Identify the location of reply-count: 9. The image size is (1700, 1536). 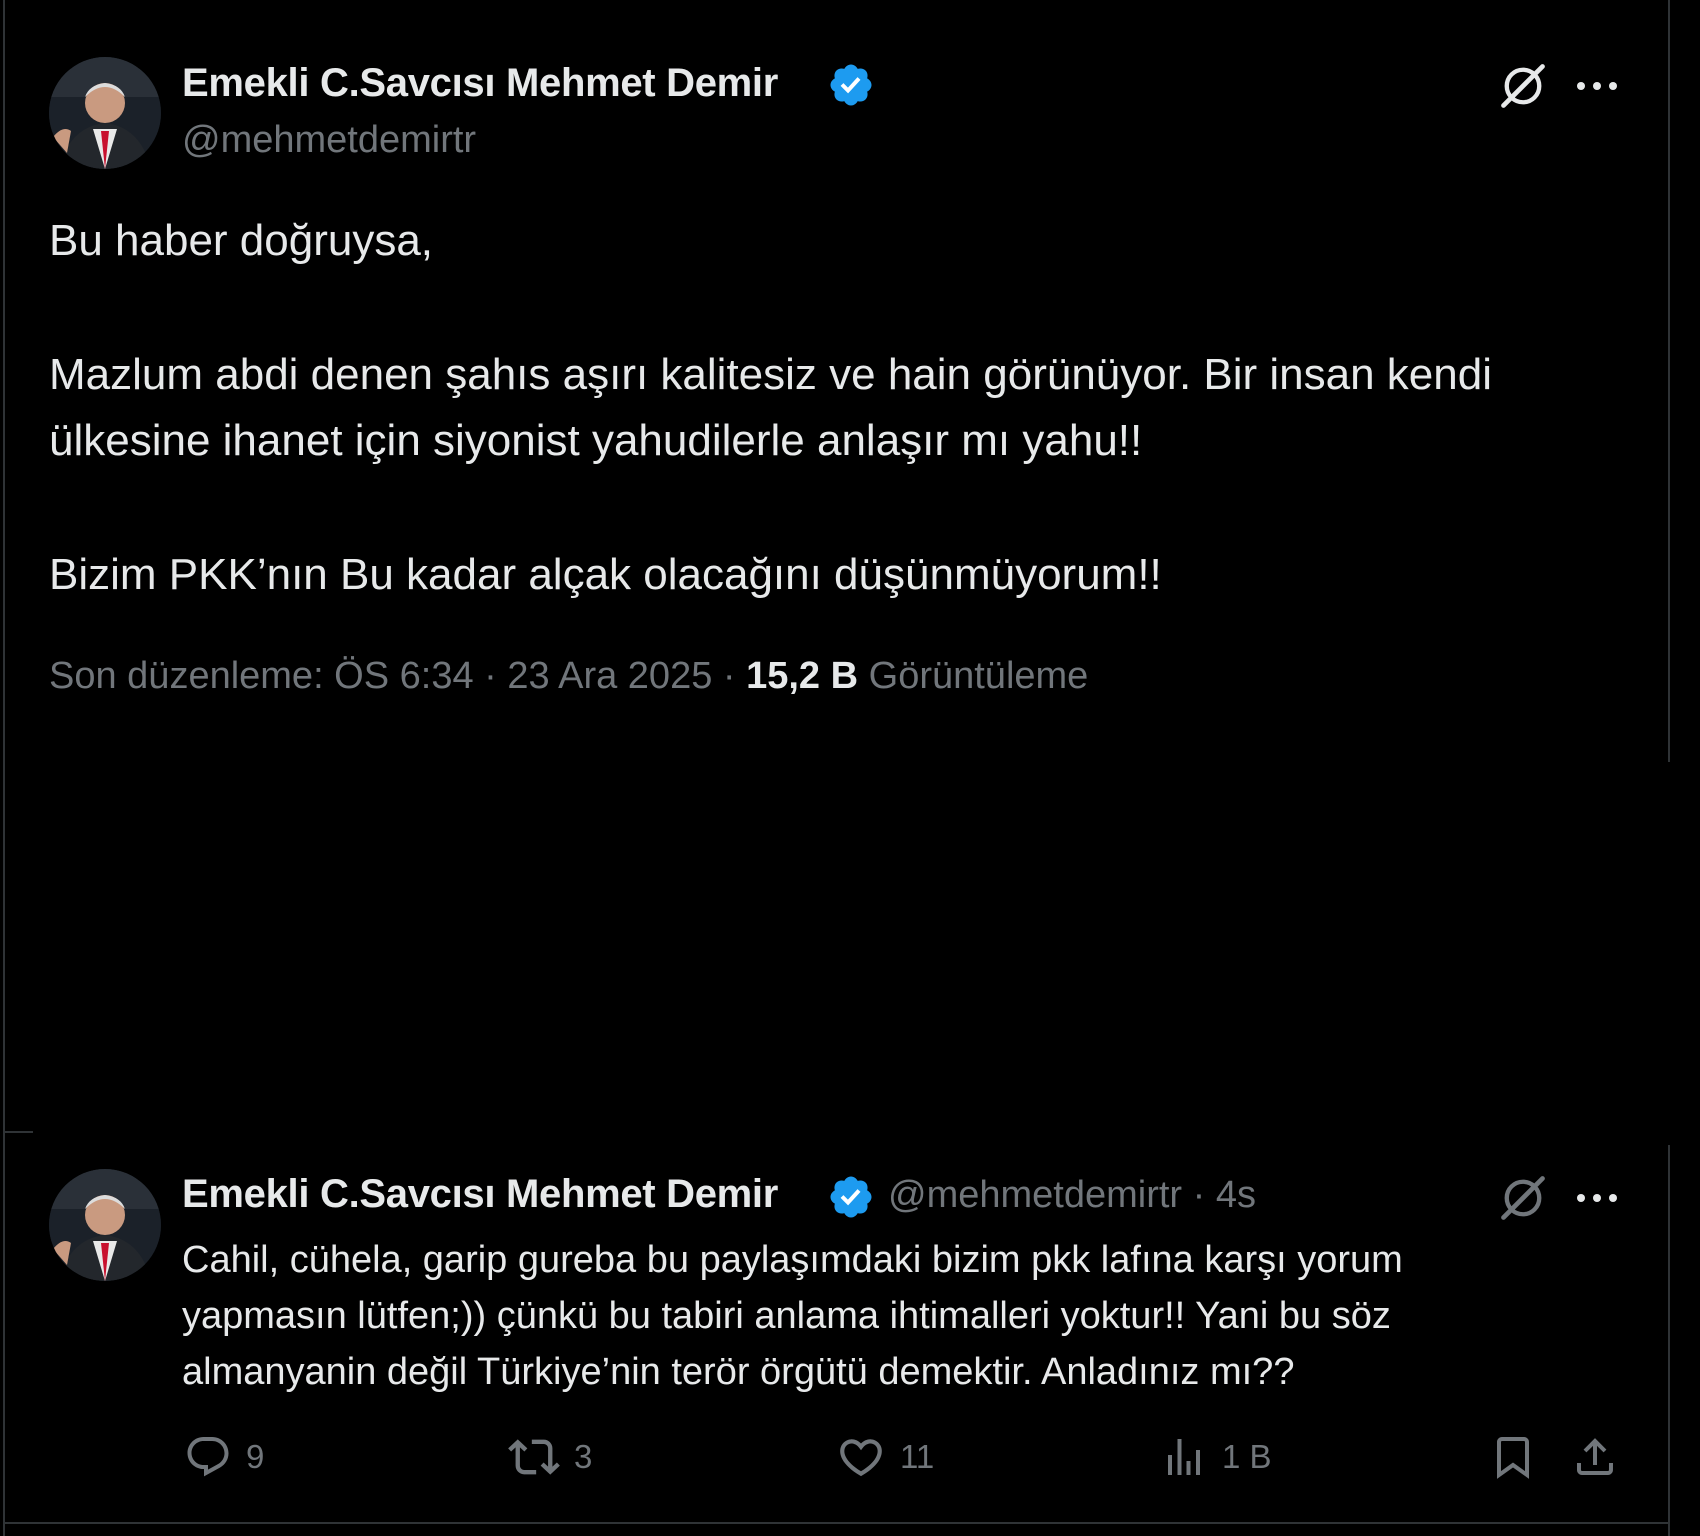
(255, 1456).